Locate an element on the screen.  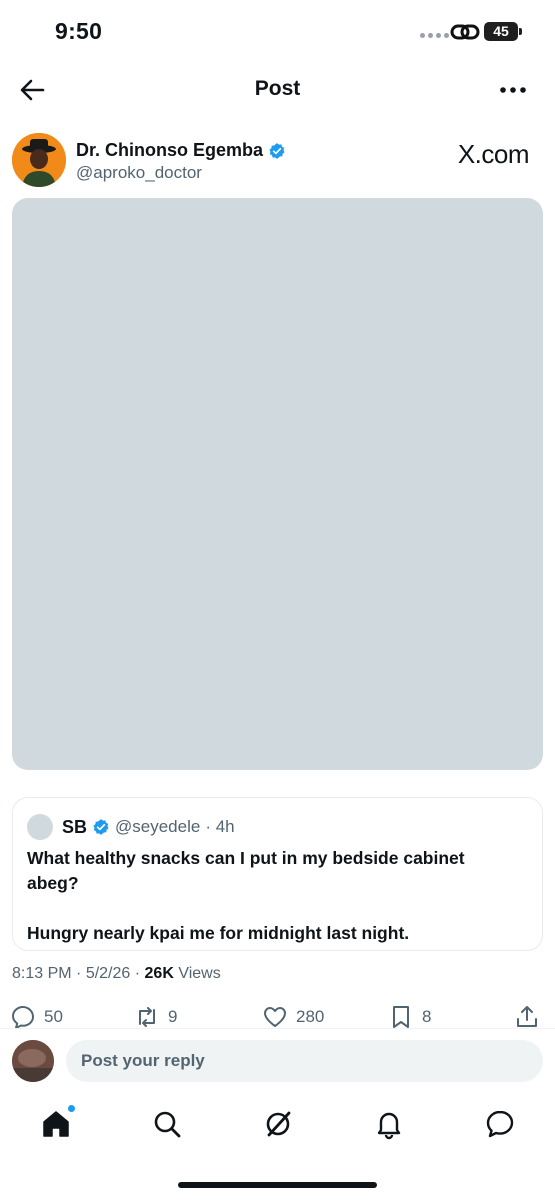
status-time: 9:50 is located at coordinates (79, 31).